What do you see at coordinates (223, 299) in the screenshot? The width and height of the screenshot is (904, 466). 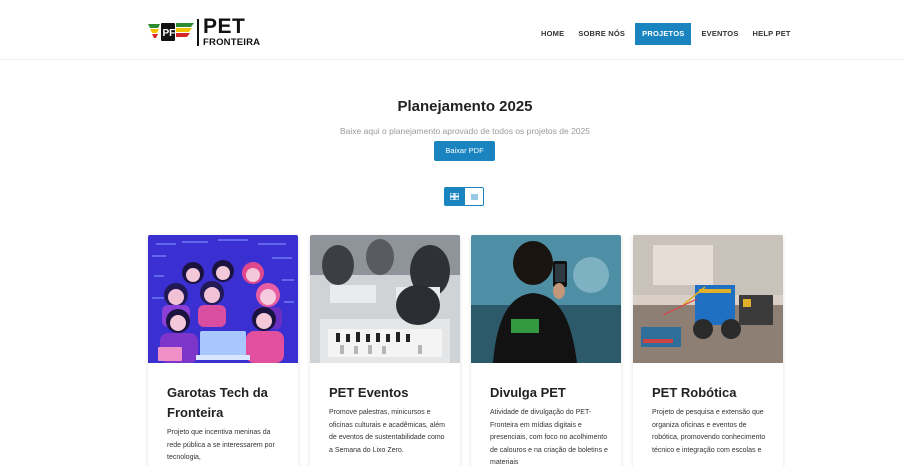 I see `card-image-garotas-tech` at bounding box center [223, 299].